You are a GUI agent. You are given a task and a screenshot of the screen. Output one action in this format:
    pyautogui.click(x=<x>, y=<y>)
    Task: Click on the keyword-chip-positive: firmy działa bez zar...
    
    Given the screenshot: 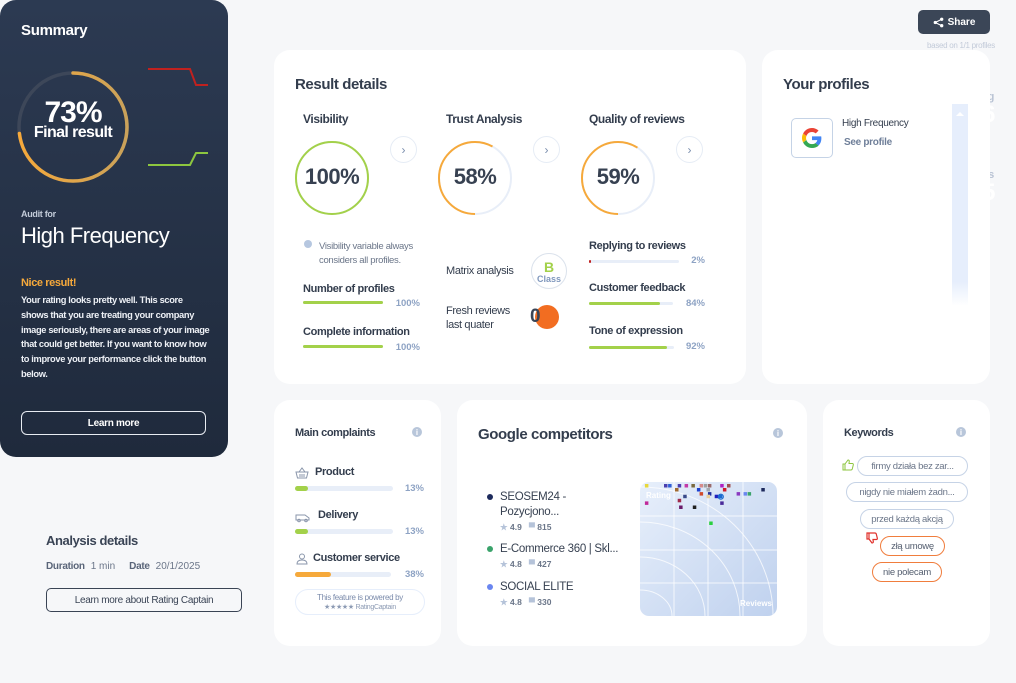 What is the action you would take?
    pyautogui.click(x=912, y=466)
    